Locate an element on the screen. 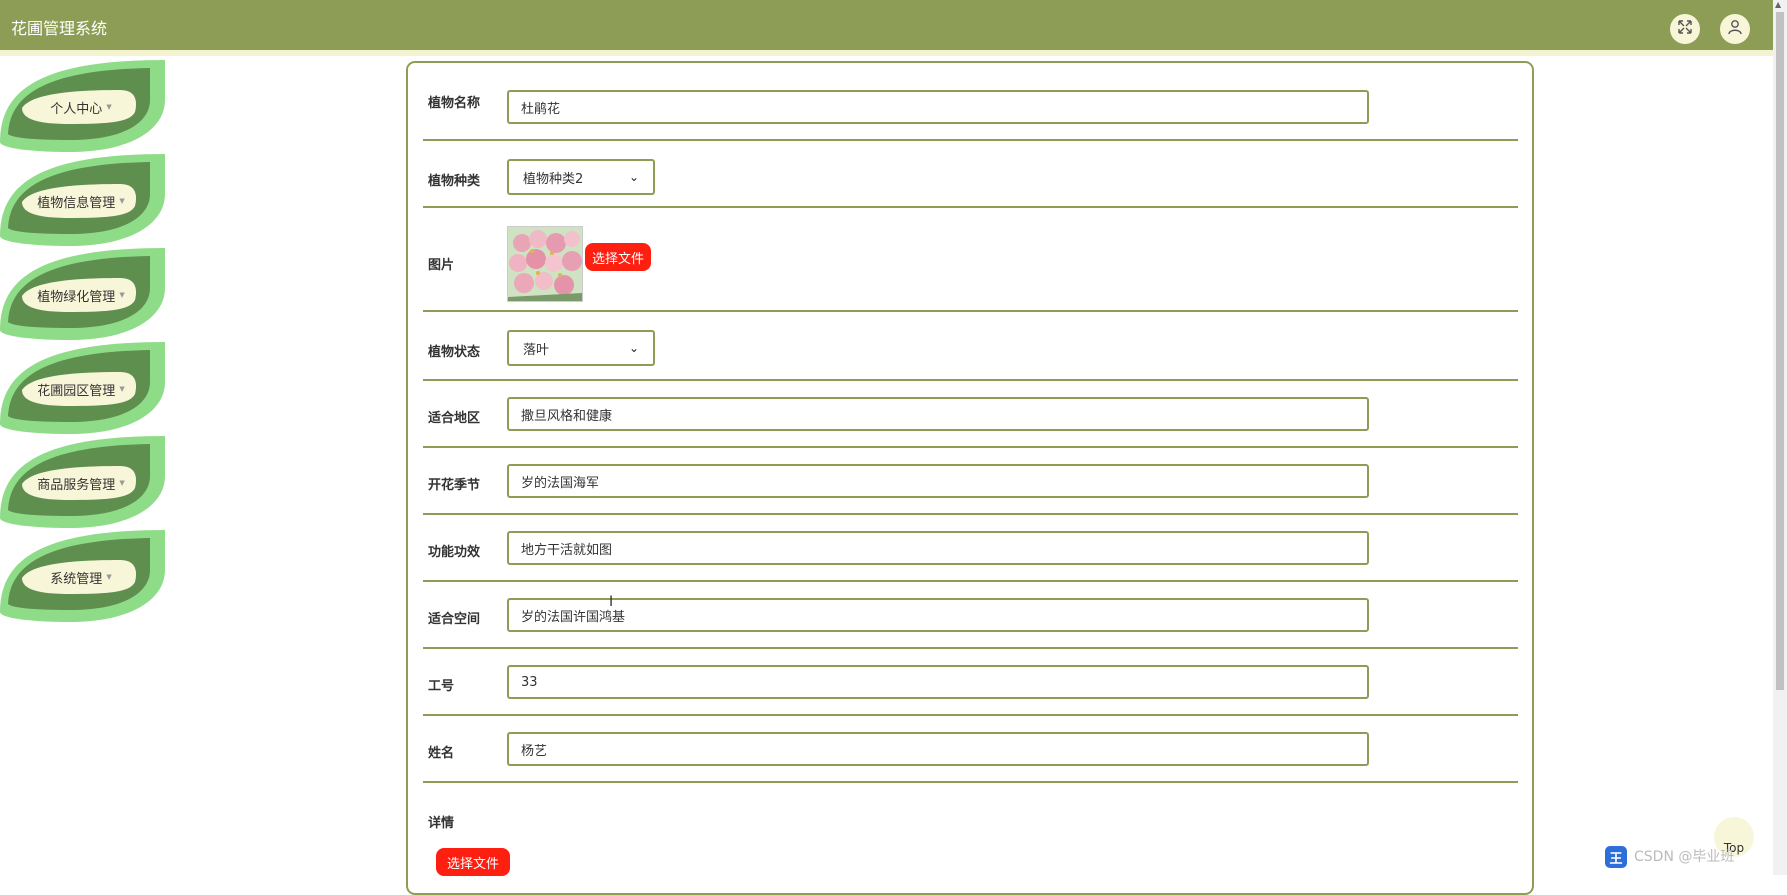 The image size is (1787, 895). plant-type-value: 植物种类2 is located at coordinates (553, 179).